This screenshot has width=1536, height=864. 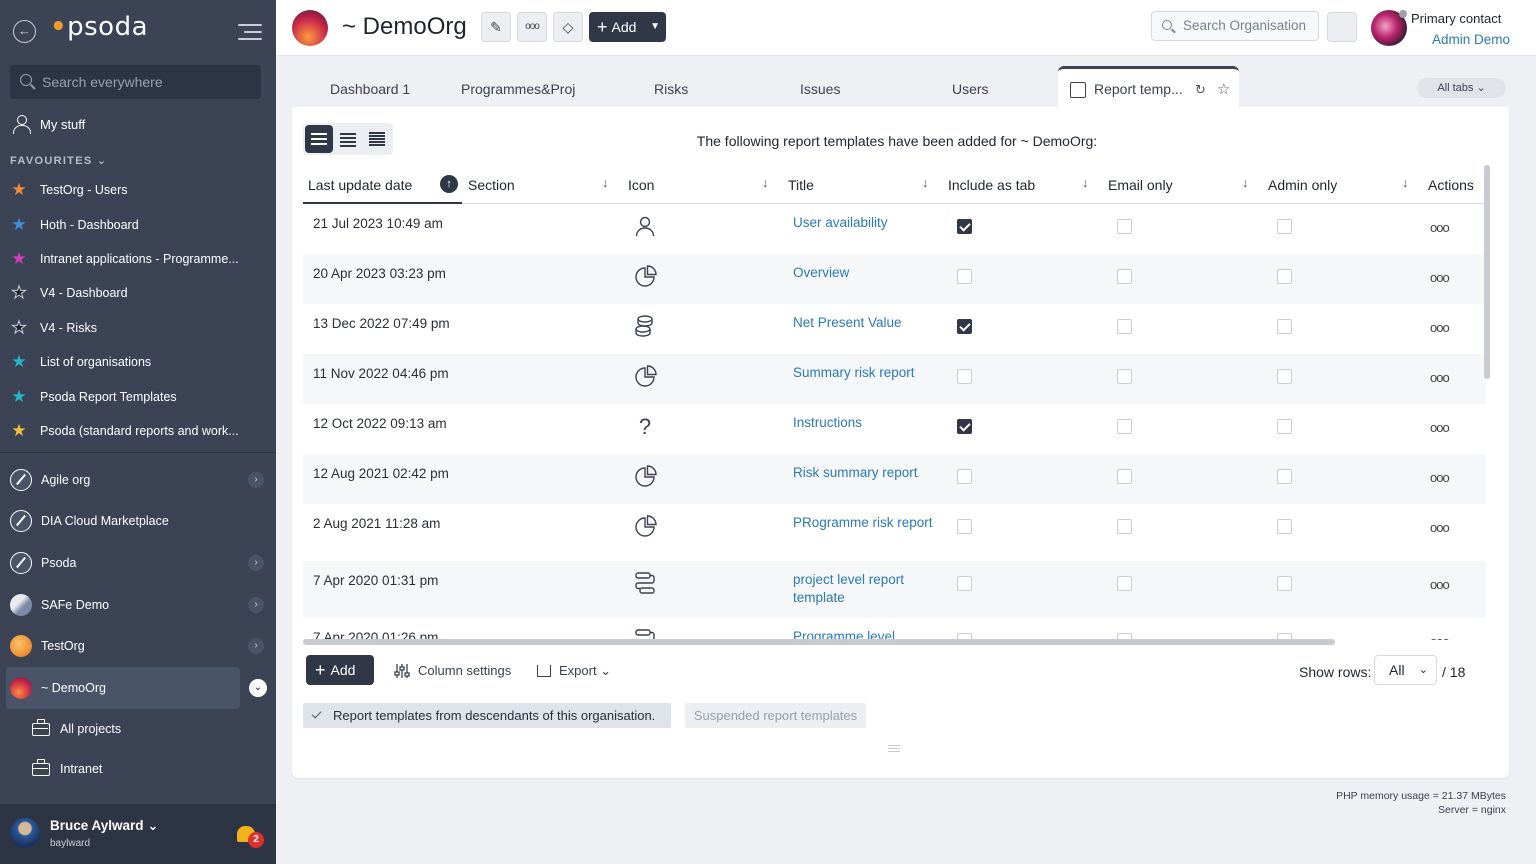 I want to click on star-icon: ☆, so click(x=1223, y=89).